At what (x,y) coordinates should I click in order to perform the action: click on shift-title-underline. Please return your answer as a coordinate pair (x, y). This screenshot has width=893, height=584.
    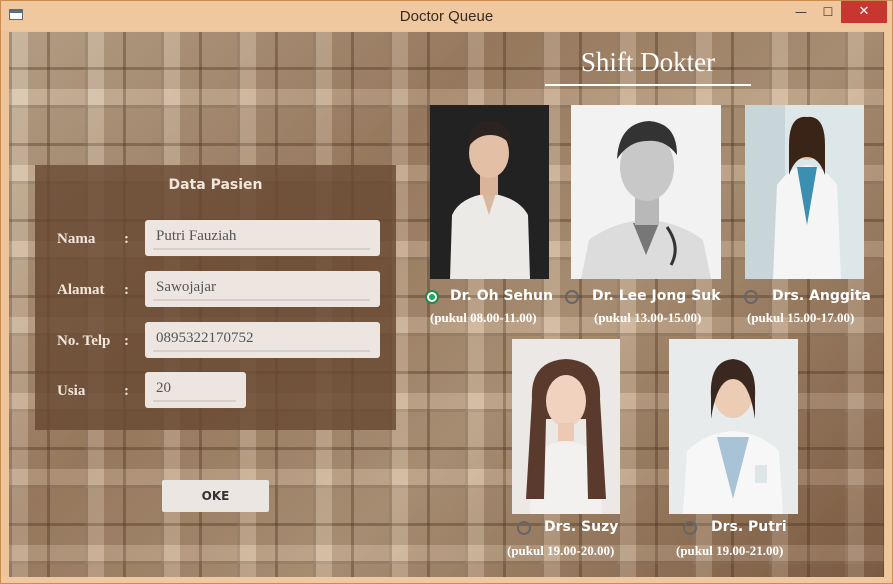
    Looking at the image, I should click on (648, 85).